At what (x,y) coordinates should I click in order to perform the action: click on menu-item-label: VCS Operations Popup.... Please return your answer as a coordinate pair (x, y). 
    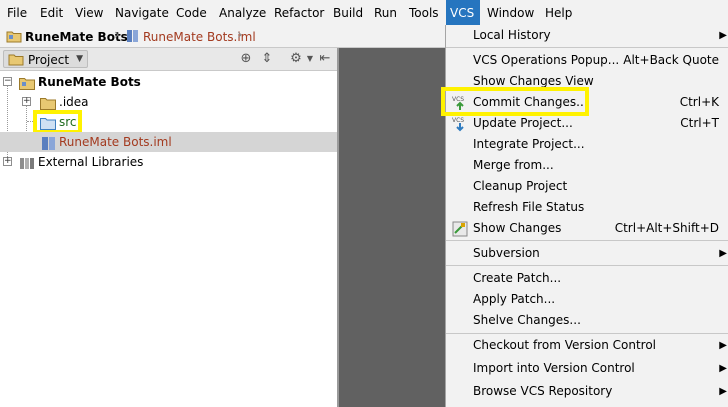
    Looking at the image, I should click on (546, 60).